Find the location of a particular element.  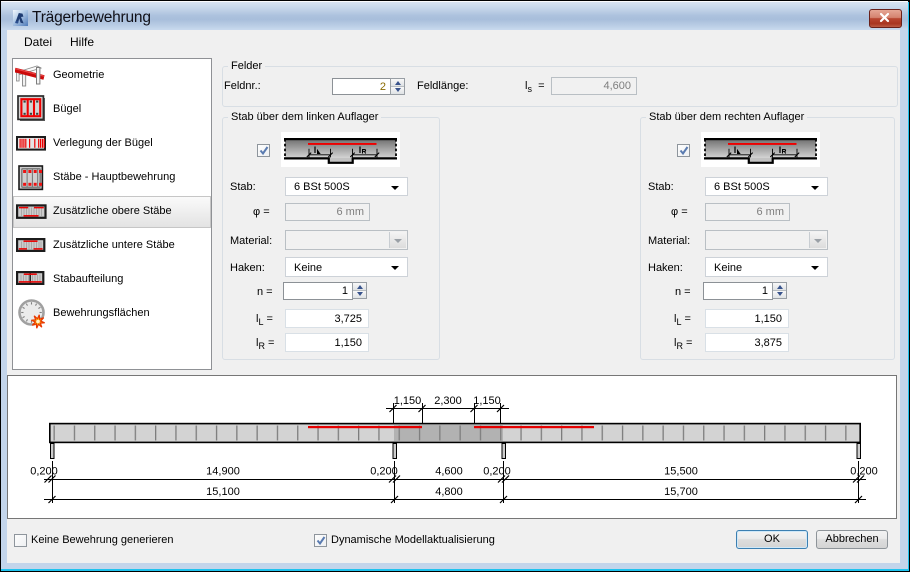

svg-text: 15,100 is located at coordinates (223, 492).